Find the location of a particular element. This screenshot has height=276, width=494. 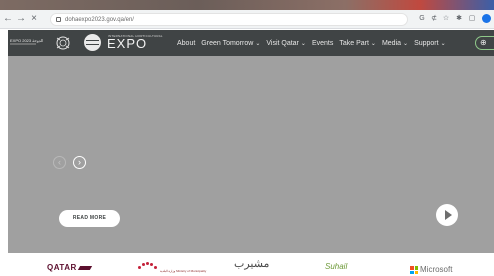

language-button: ⊕ is located at coordinates (484, 43).